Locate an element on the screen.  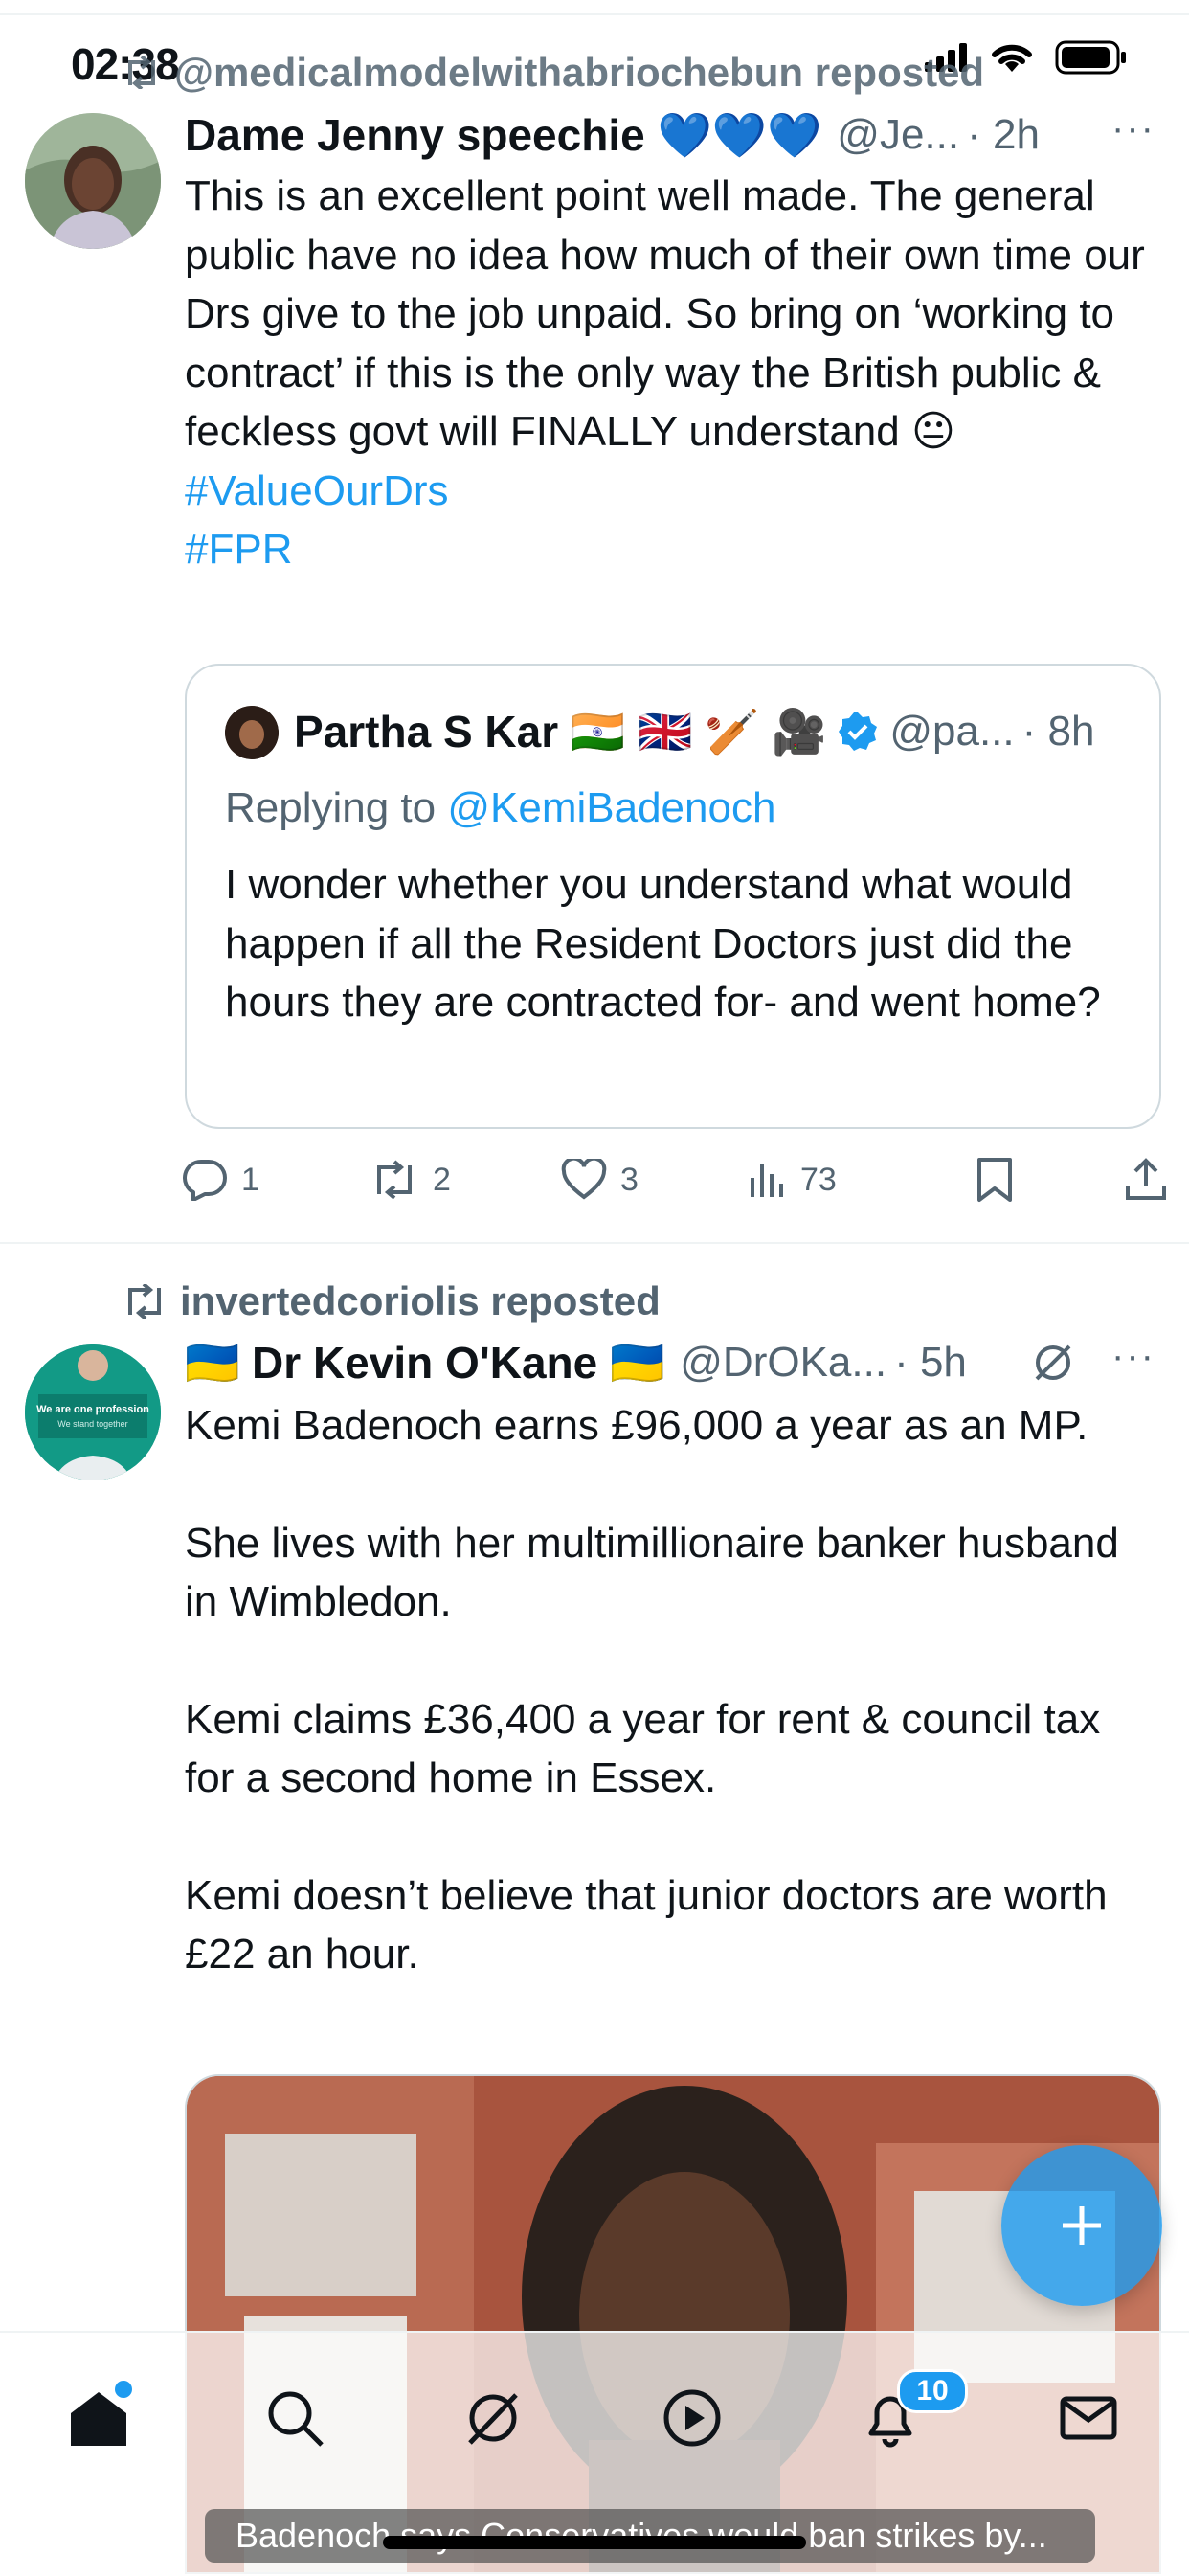
like-count: 3 is located at coordinates (629, 1179).